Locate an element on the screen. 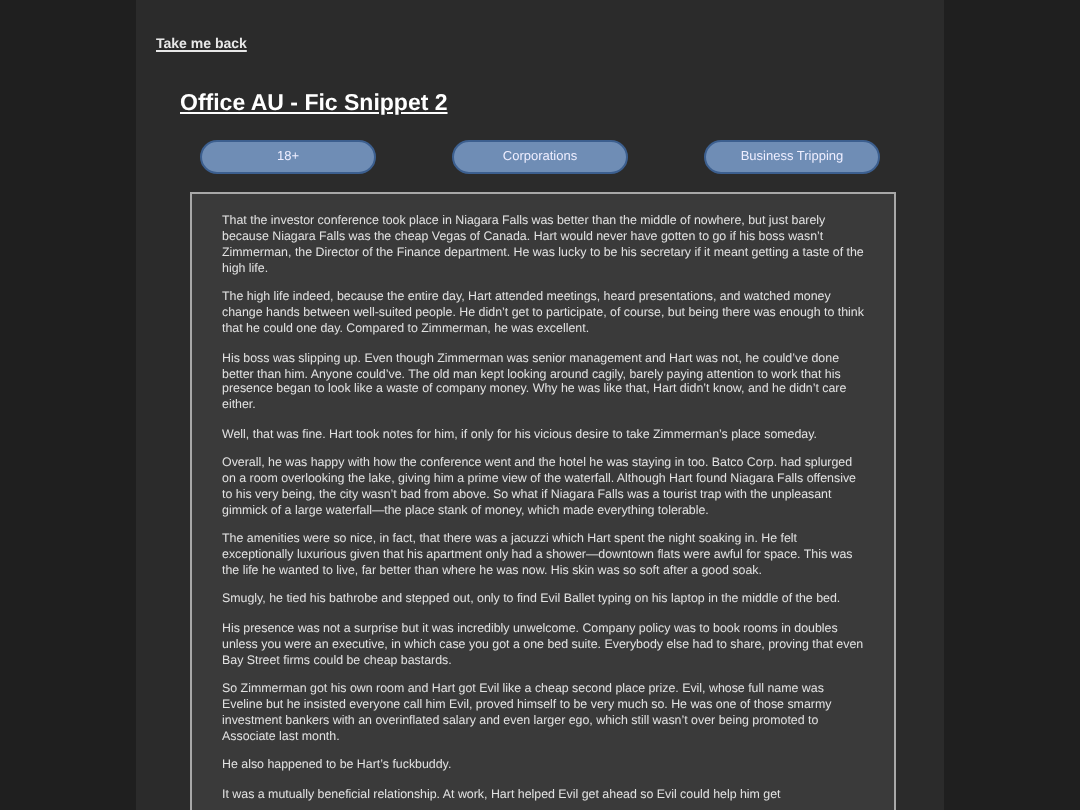 The height and width of the screenshot is (810, 1080). page-title: Office AU - Fic Snippet 2 is located at coordinates (315, 105).